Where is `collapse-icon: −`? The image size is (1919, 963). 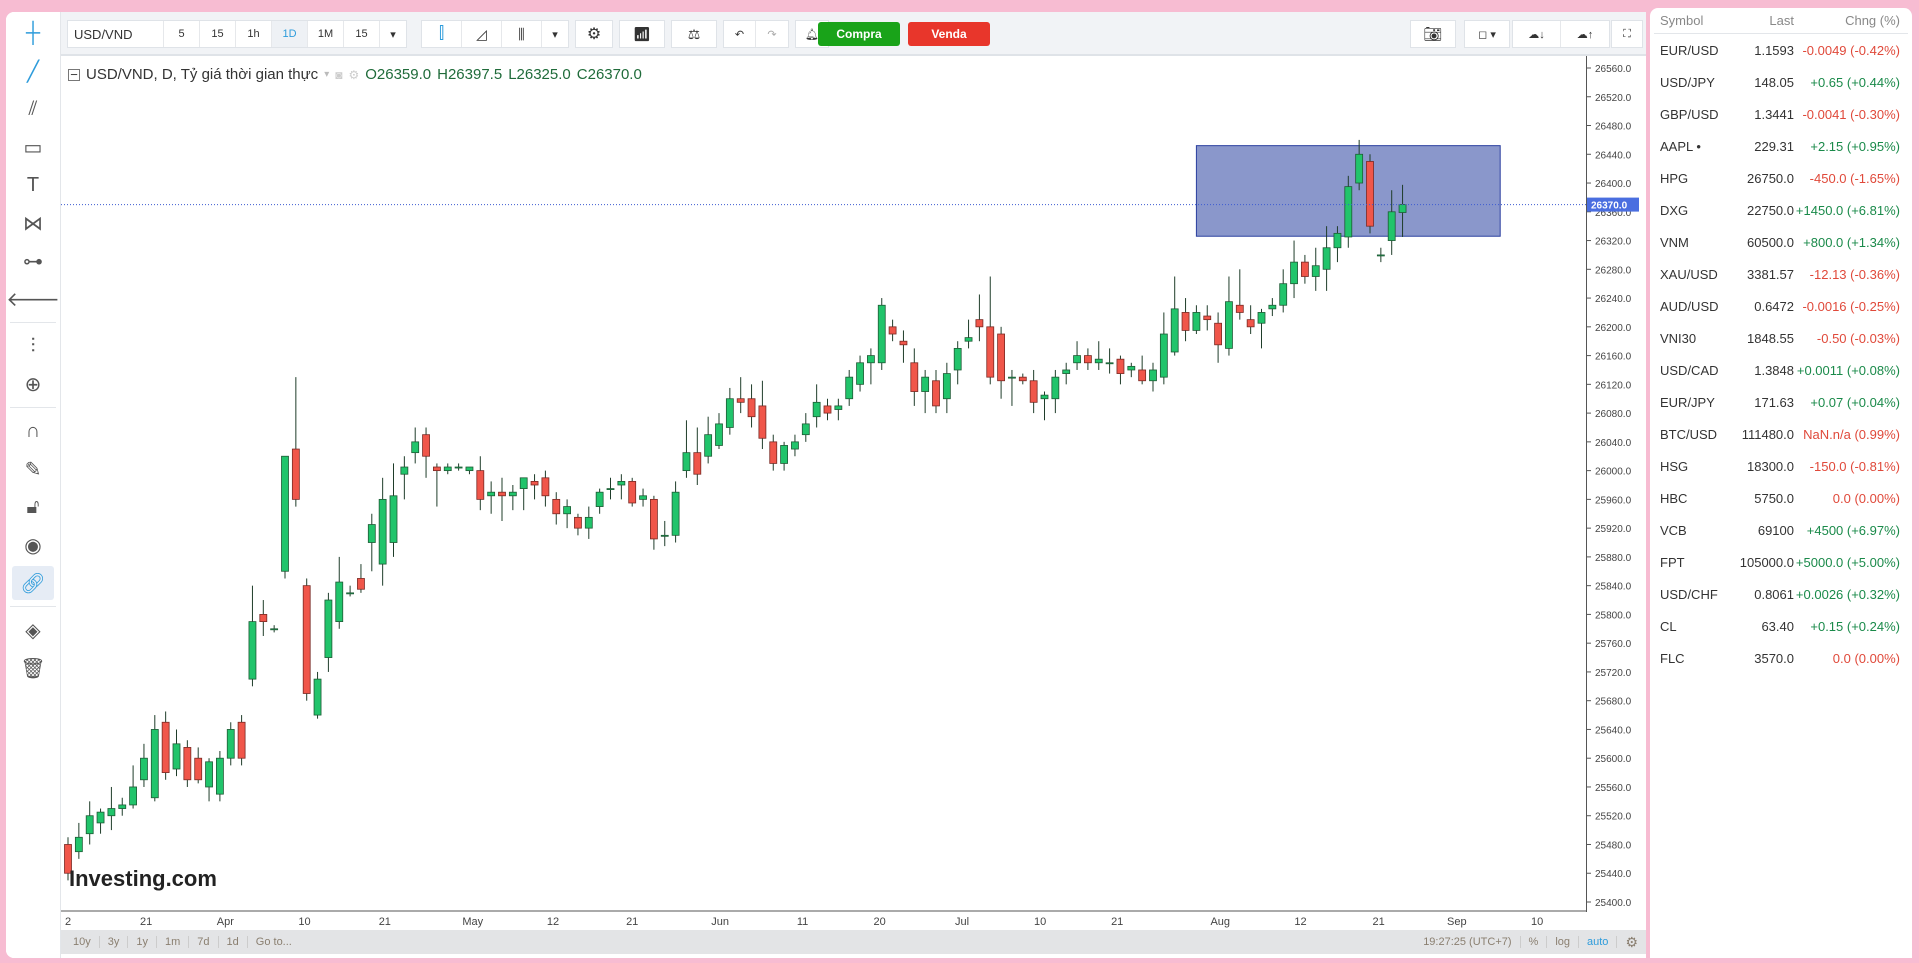 collapse-icon: − is located at coordinates (74, 74).